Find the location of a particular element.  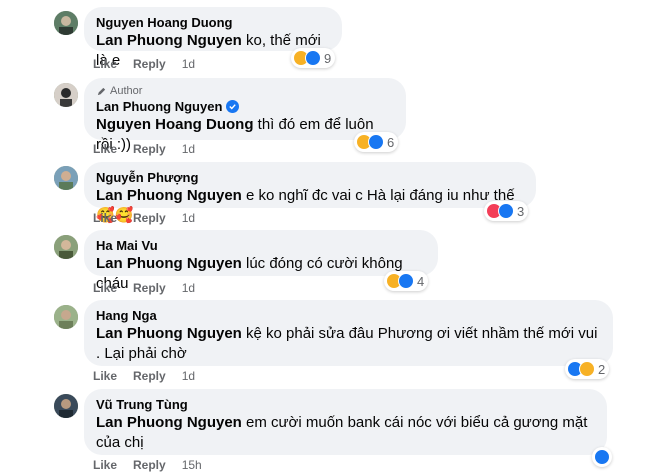

commenter-name: Hang Nga is located at coordinates (348, 315).